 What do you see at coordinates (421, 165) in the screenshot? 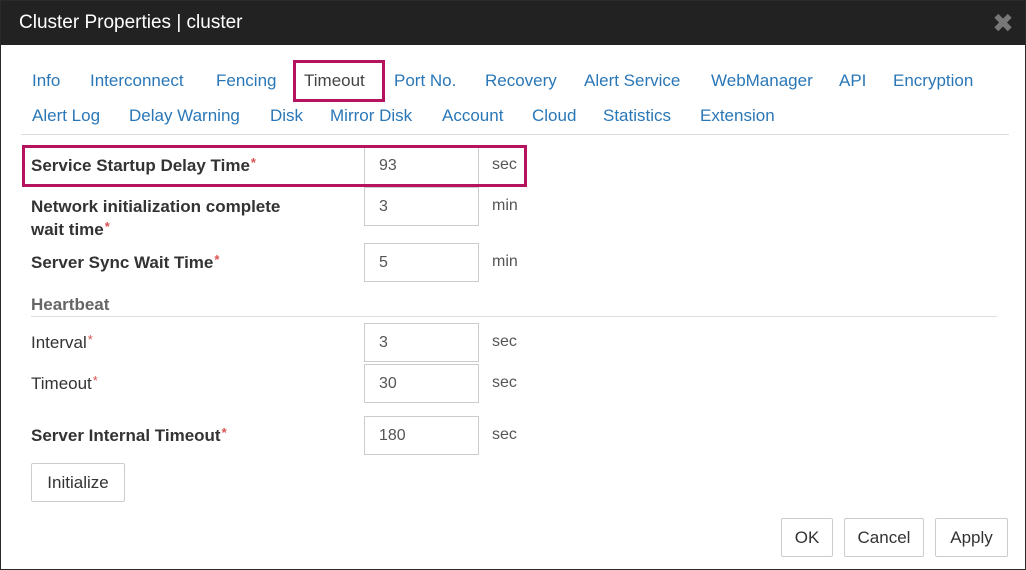
I see `service-startup-delay-input` at bounding box center [421, 165].